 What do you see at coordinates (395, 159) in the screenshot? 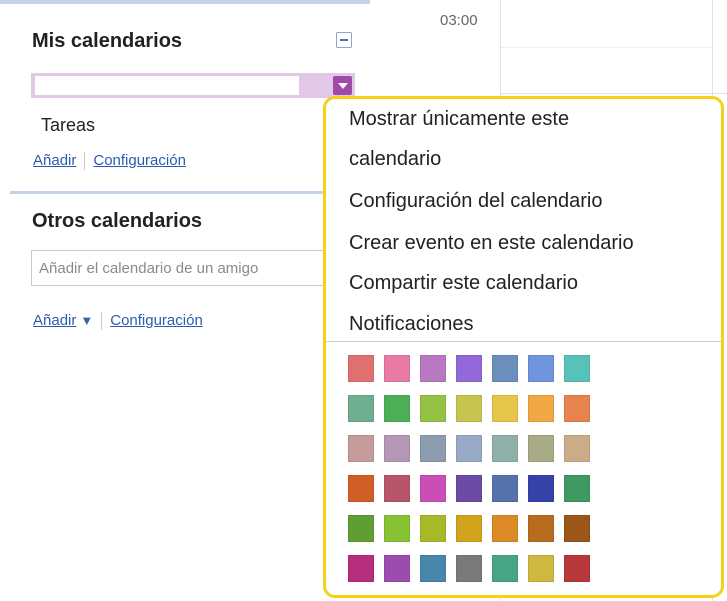
I see `menu-item-show-only-this-line2: calendario` at bounding box center [395, 159].